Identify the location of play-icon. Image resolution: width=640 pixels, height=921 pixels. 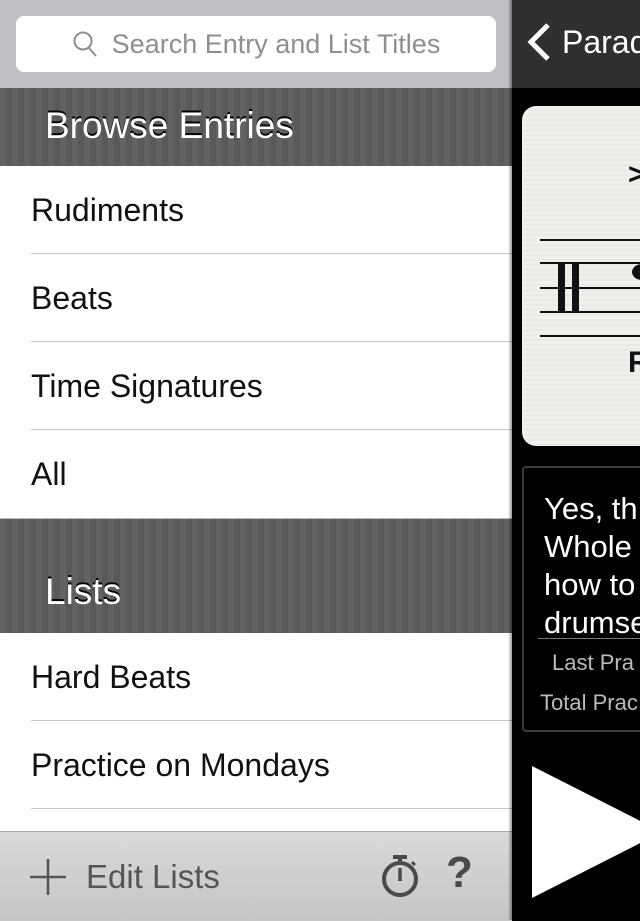
(586, 832).